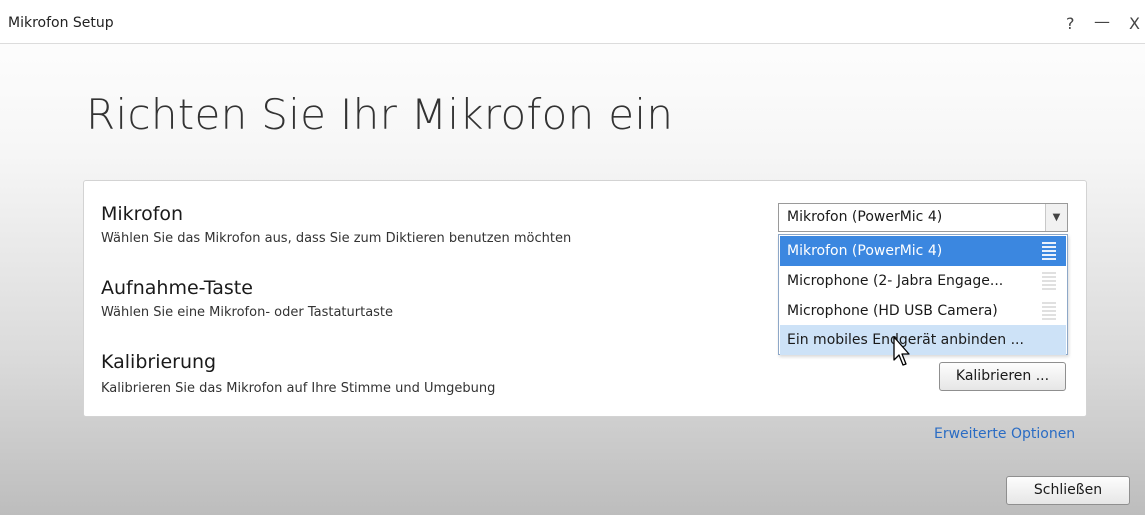  I want to click on dropdown-option-hd-usb-camera: Microphone (HD USB Camera), so click(923, 311).